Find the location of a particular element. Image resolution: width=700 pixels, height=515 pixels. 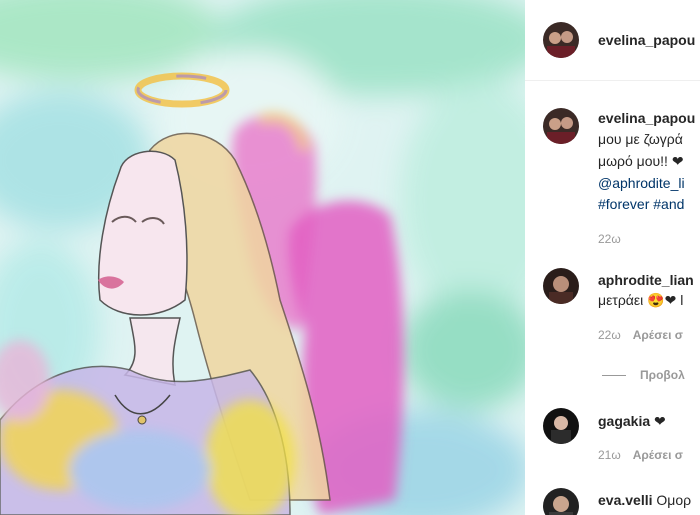

comment-username: eva.velli is located at coordinates (625, 500).